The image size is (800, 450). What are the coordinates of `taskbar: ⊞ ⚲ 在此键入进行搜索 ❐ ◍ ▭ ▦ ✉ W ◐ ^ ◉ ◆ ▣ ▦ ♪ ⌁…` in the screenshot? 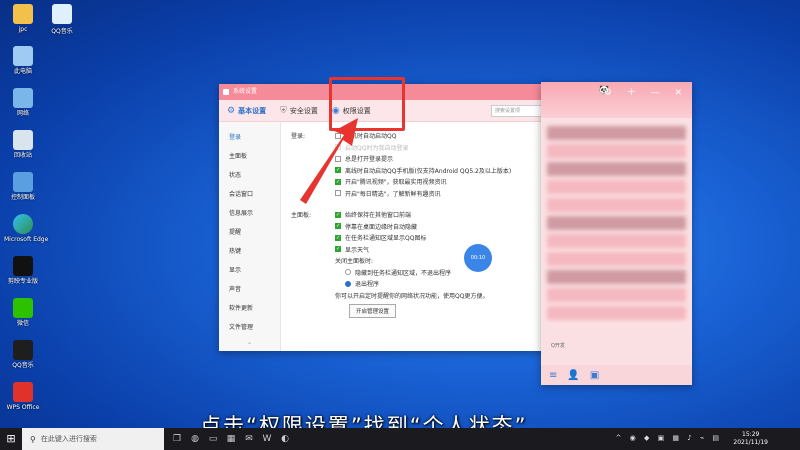 It's located at (400, 439).